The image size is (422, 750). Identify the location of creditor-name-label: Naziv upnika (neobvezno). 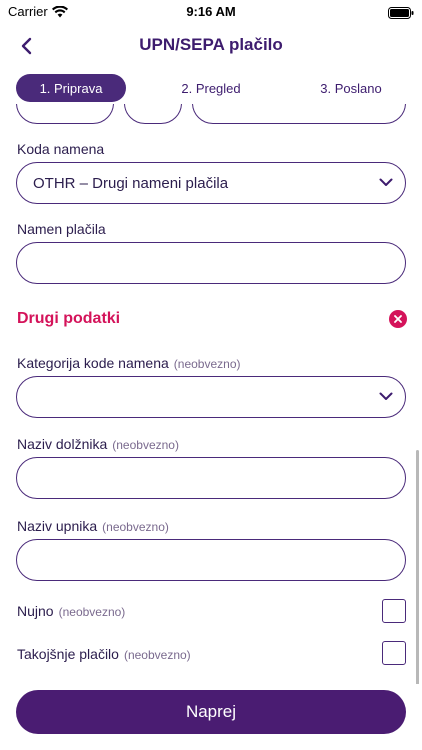
(93, 526).